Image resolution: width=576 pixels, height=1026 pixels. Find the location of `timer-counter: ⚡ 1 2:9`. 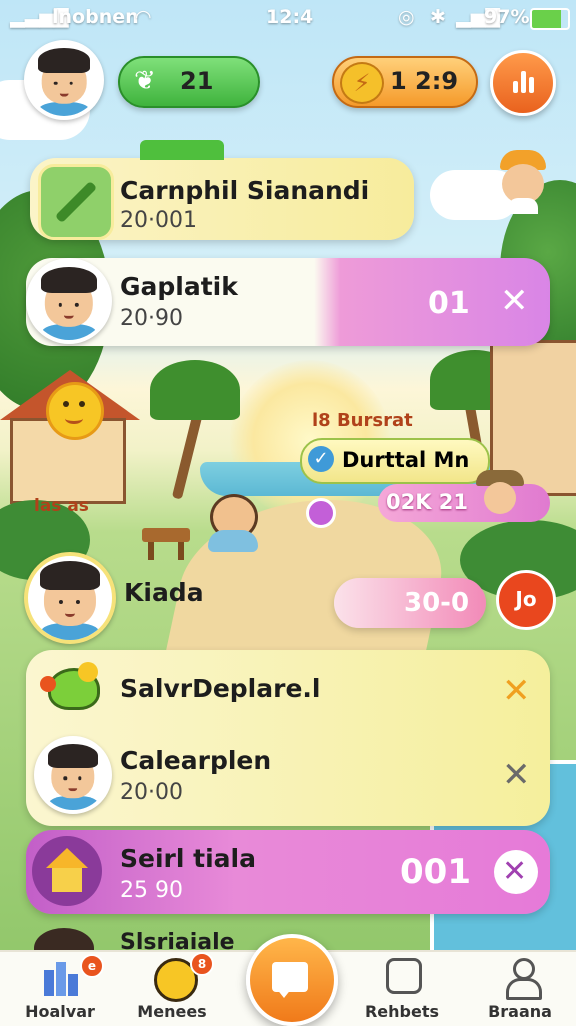

timer-counter: ⚡ 1 2:9 is located at coordinates (405, 82).